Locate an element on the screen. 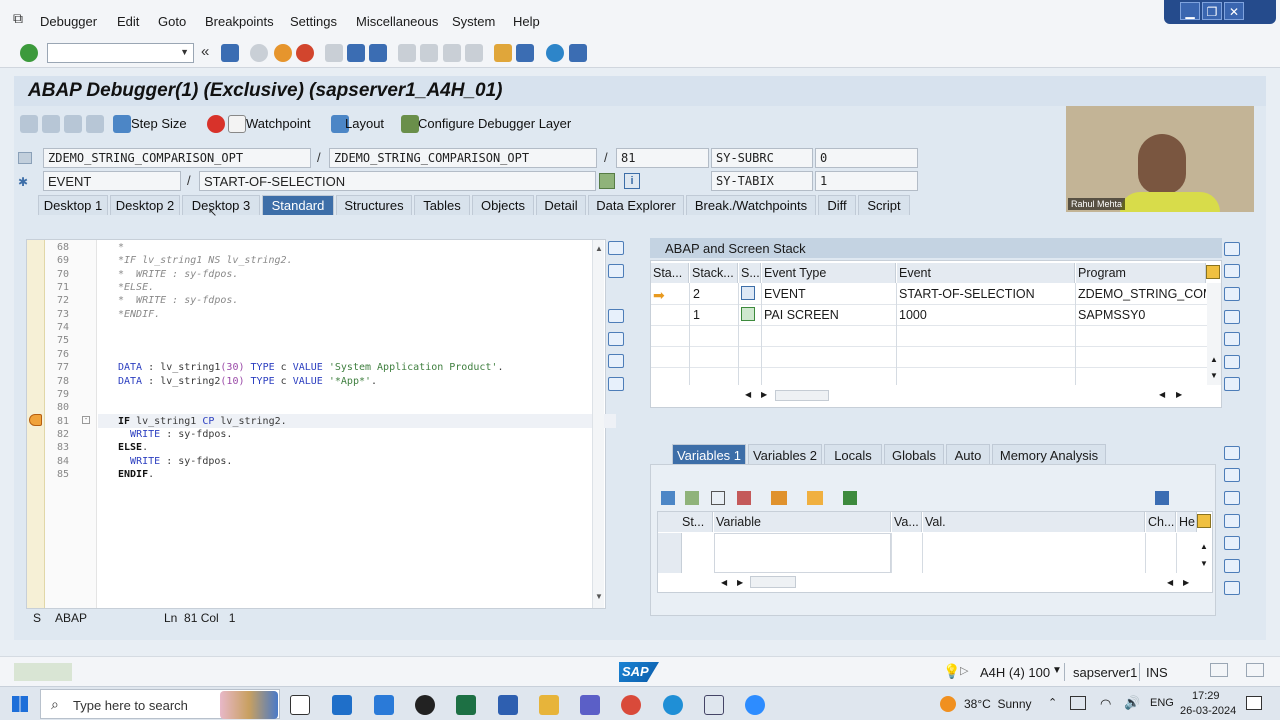  tab-script: Script is located at coordinates (884, 205).